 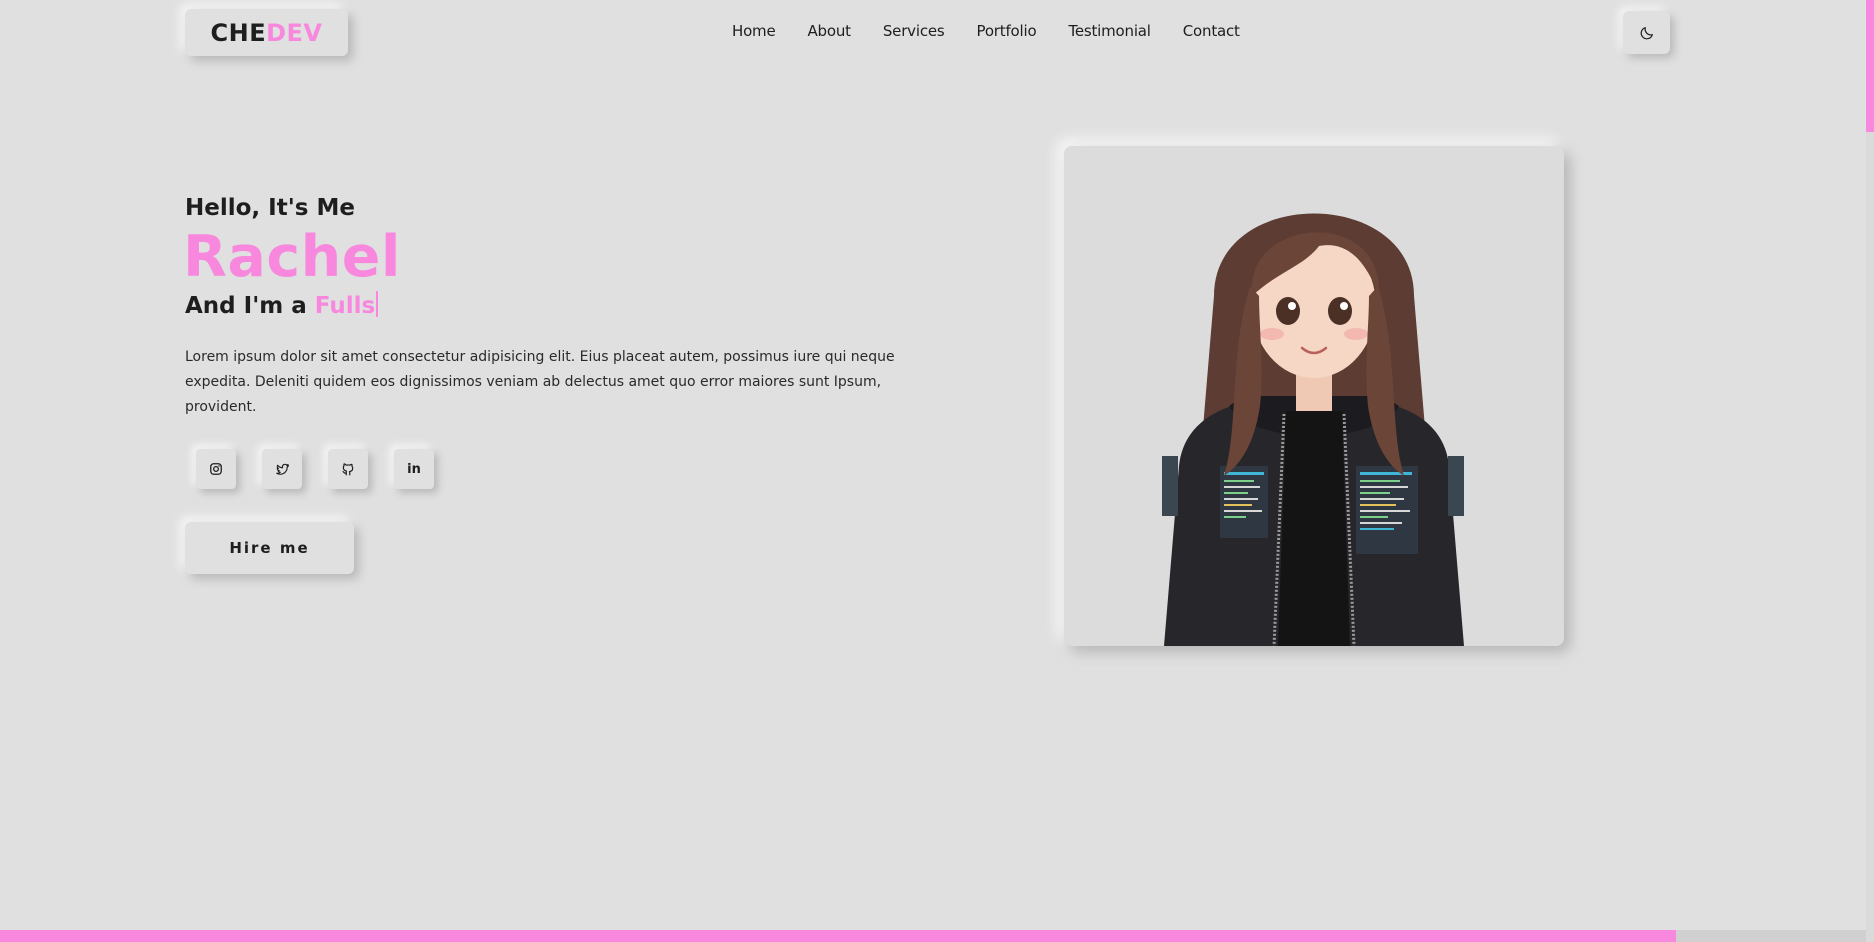 I want to click on instagram-link, so click(x=216, y=469).